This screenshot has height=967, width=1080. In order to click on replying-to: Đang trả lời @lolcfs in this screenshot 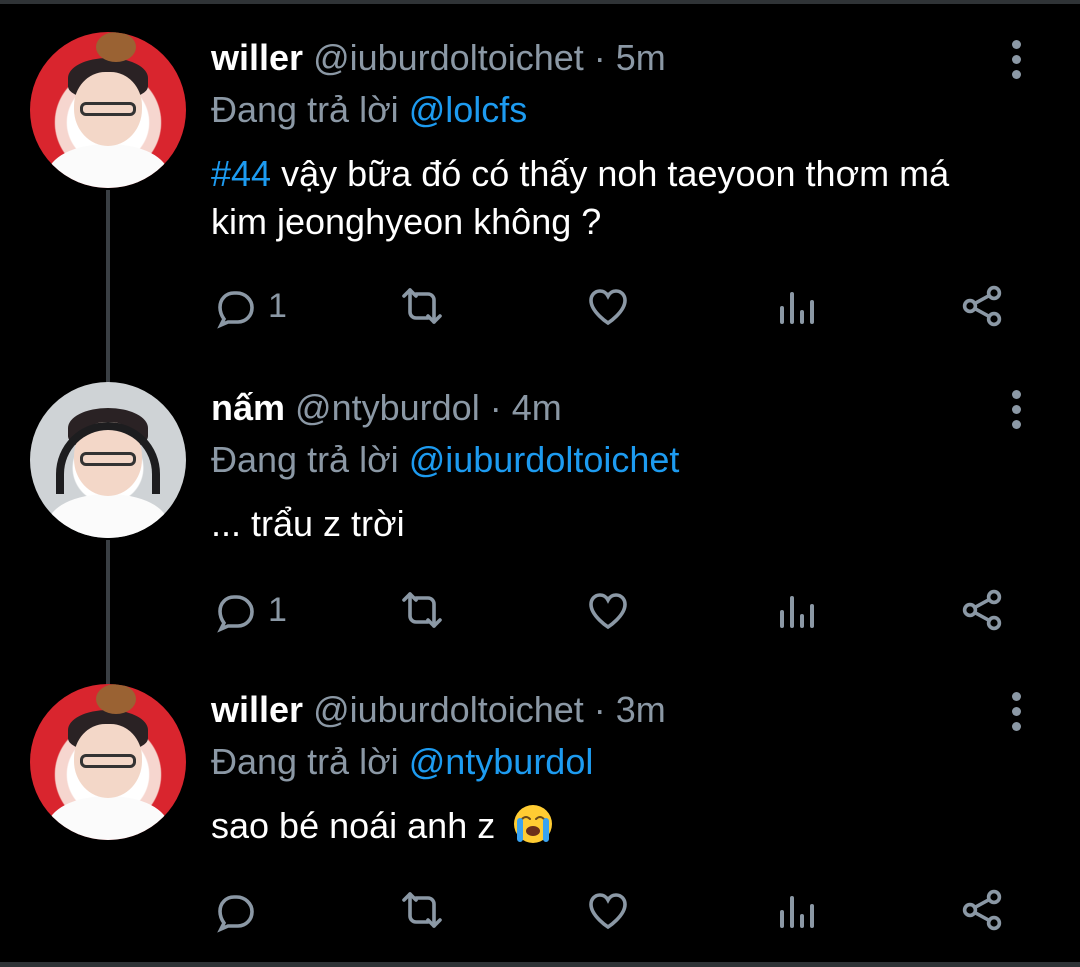, I will do `click(369, 110)`.